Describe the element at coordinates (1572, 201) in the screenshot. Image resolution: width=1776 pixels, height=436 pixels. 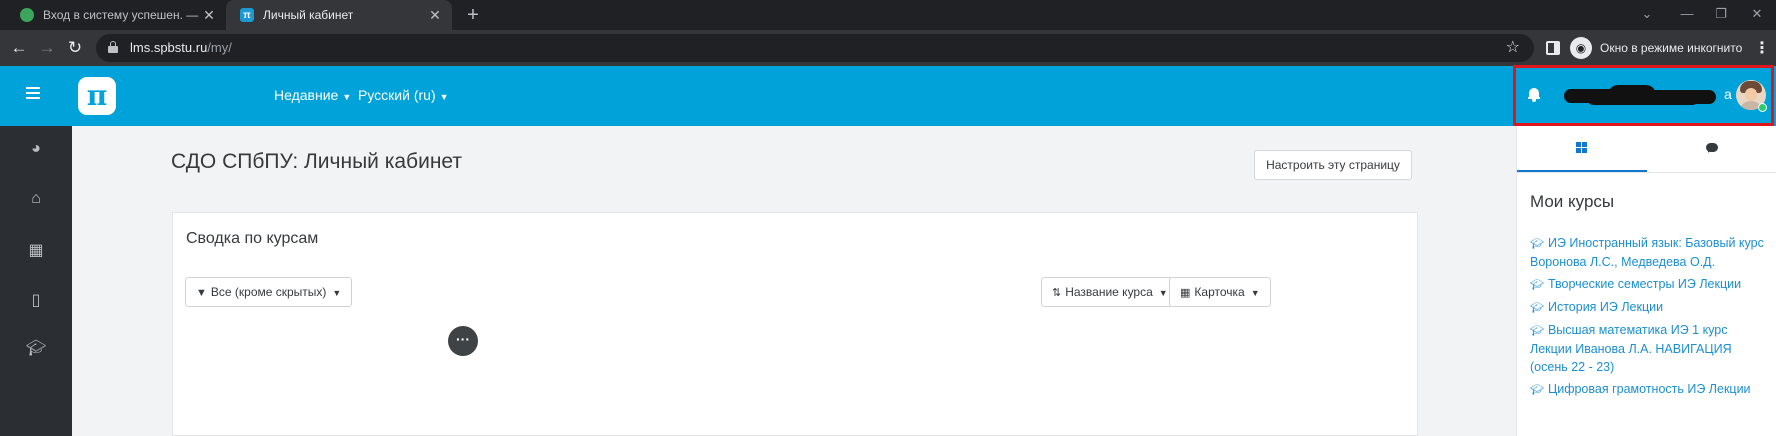
I see `block-title: Мои курсы` at that location.